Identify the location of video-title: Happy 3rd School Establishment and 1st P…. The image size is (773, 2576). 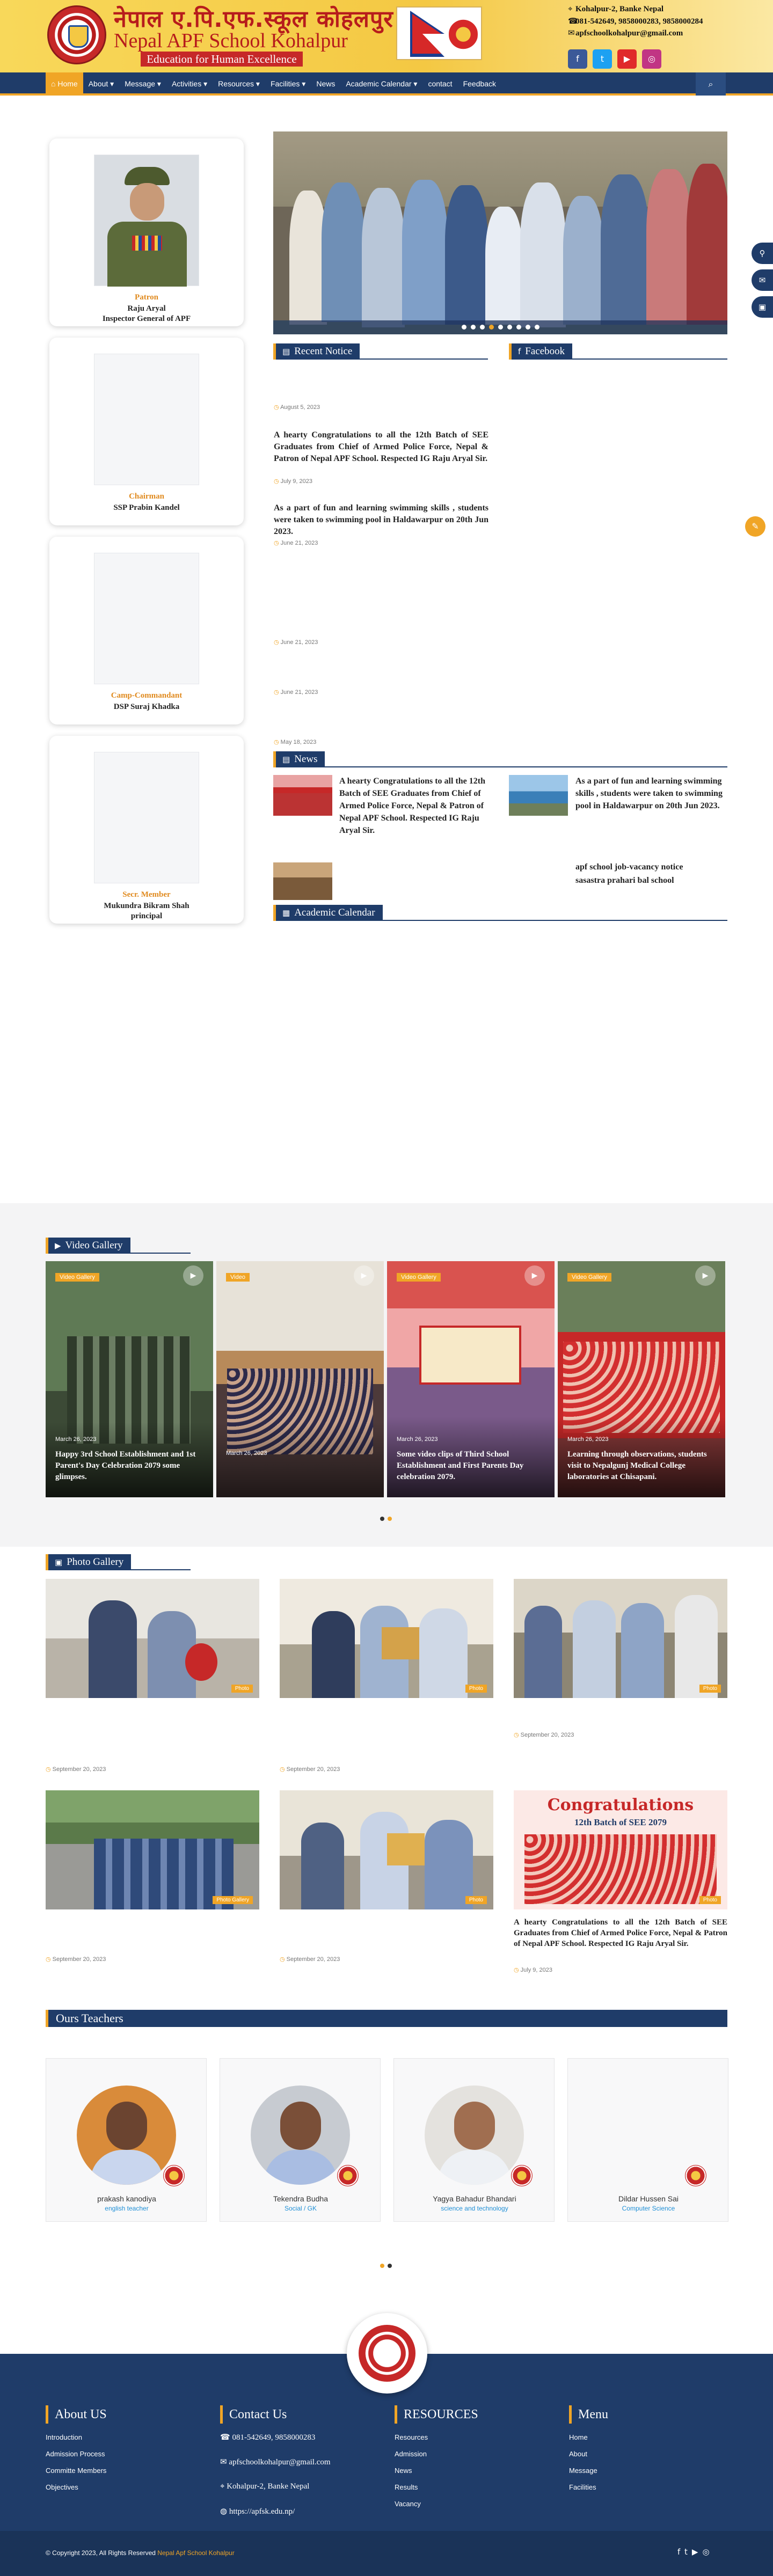
(131, 1466).